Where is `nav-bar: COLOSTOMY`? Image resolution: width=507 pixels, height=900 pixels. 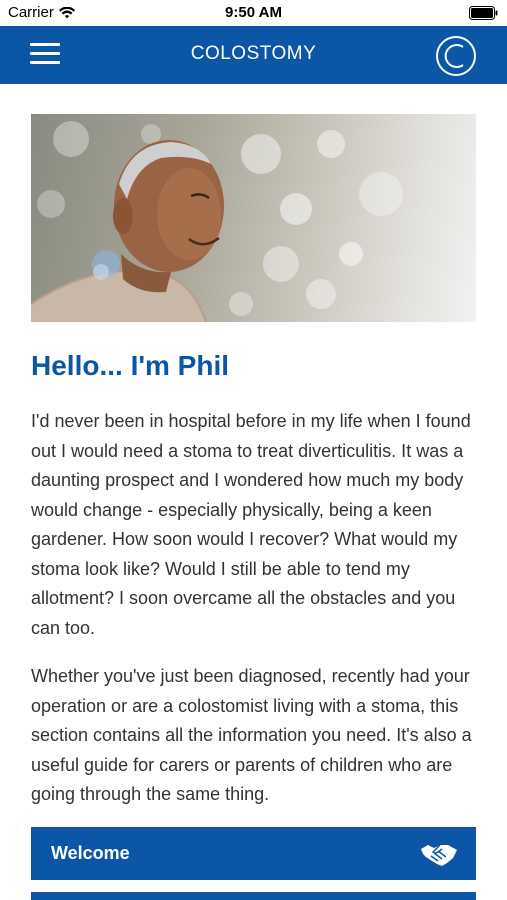
nav-bar: COLOSTOMY is located at coordinates (253, 55).